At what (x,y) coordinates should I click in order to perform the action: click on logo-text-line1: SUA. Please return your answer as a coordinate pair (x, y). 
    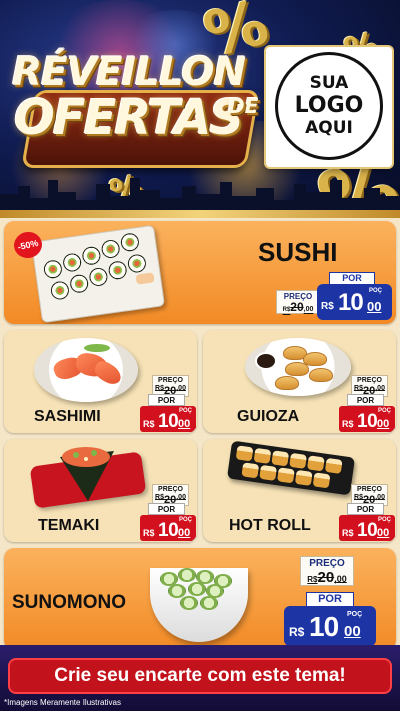
    Looking at the image, I should click on (329, 82).